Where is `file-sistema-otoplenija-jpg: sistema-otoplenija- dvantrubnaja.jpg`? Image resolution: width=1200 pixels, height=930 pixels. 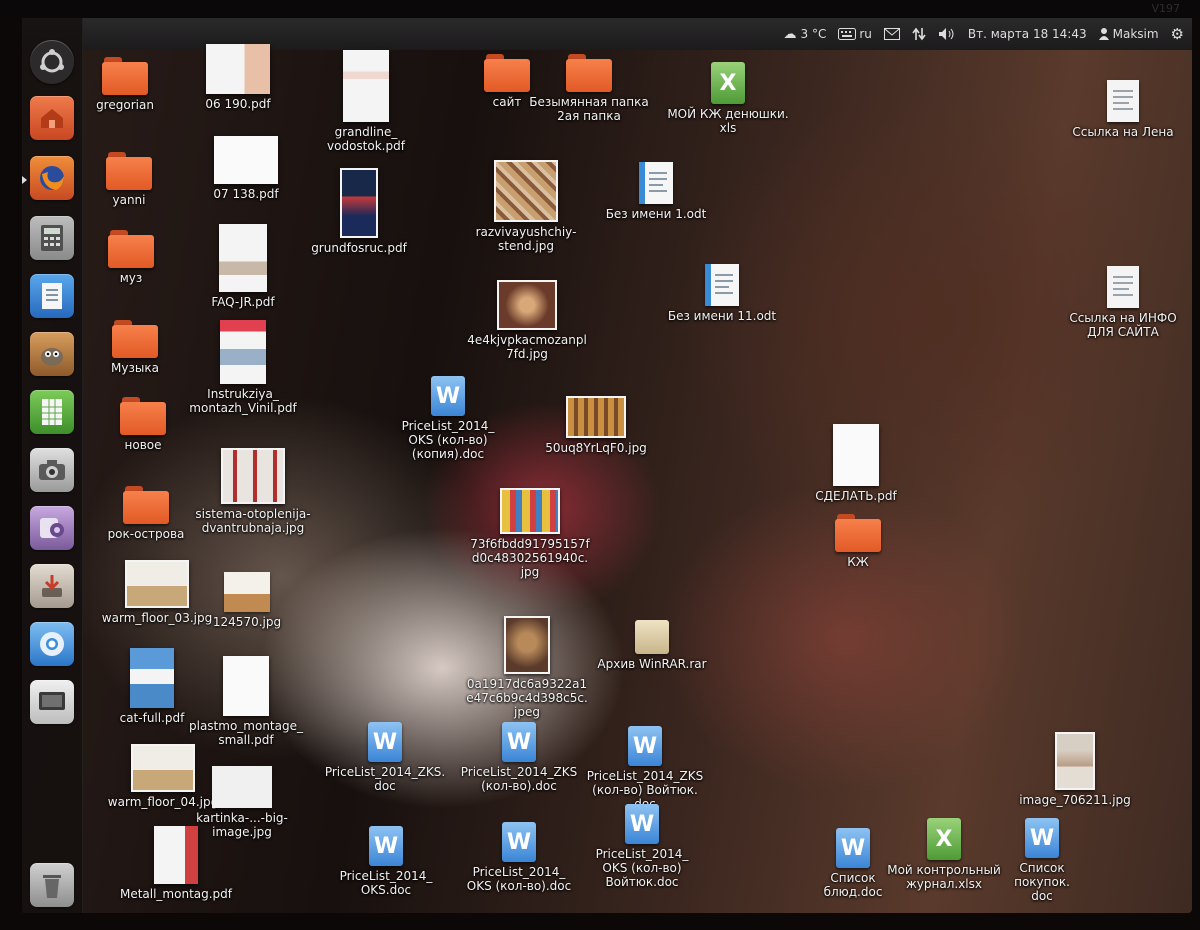 file-sistema-otoplenija-jpg: sistema-otoplenija- dvantrubnaja.jpg is located at coordinates (253, 491).